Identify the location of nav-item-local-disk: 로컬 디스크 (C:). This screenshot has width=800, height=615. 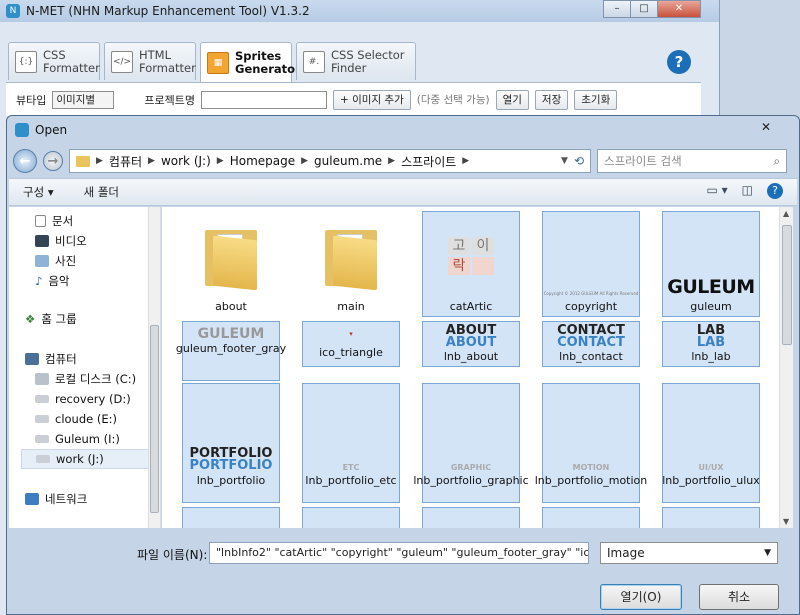
(85, 379).